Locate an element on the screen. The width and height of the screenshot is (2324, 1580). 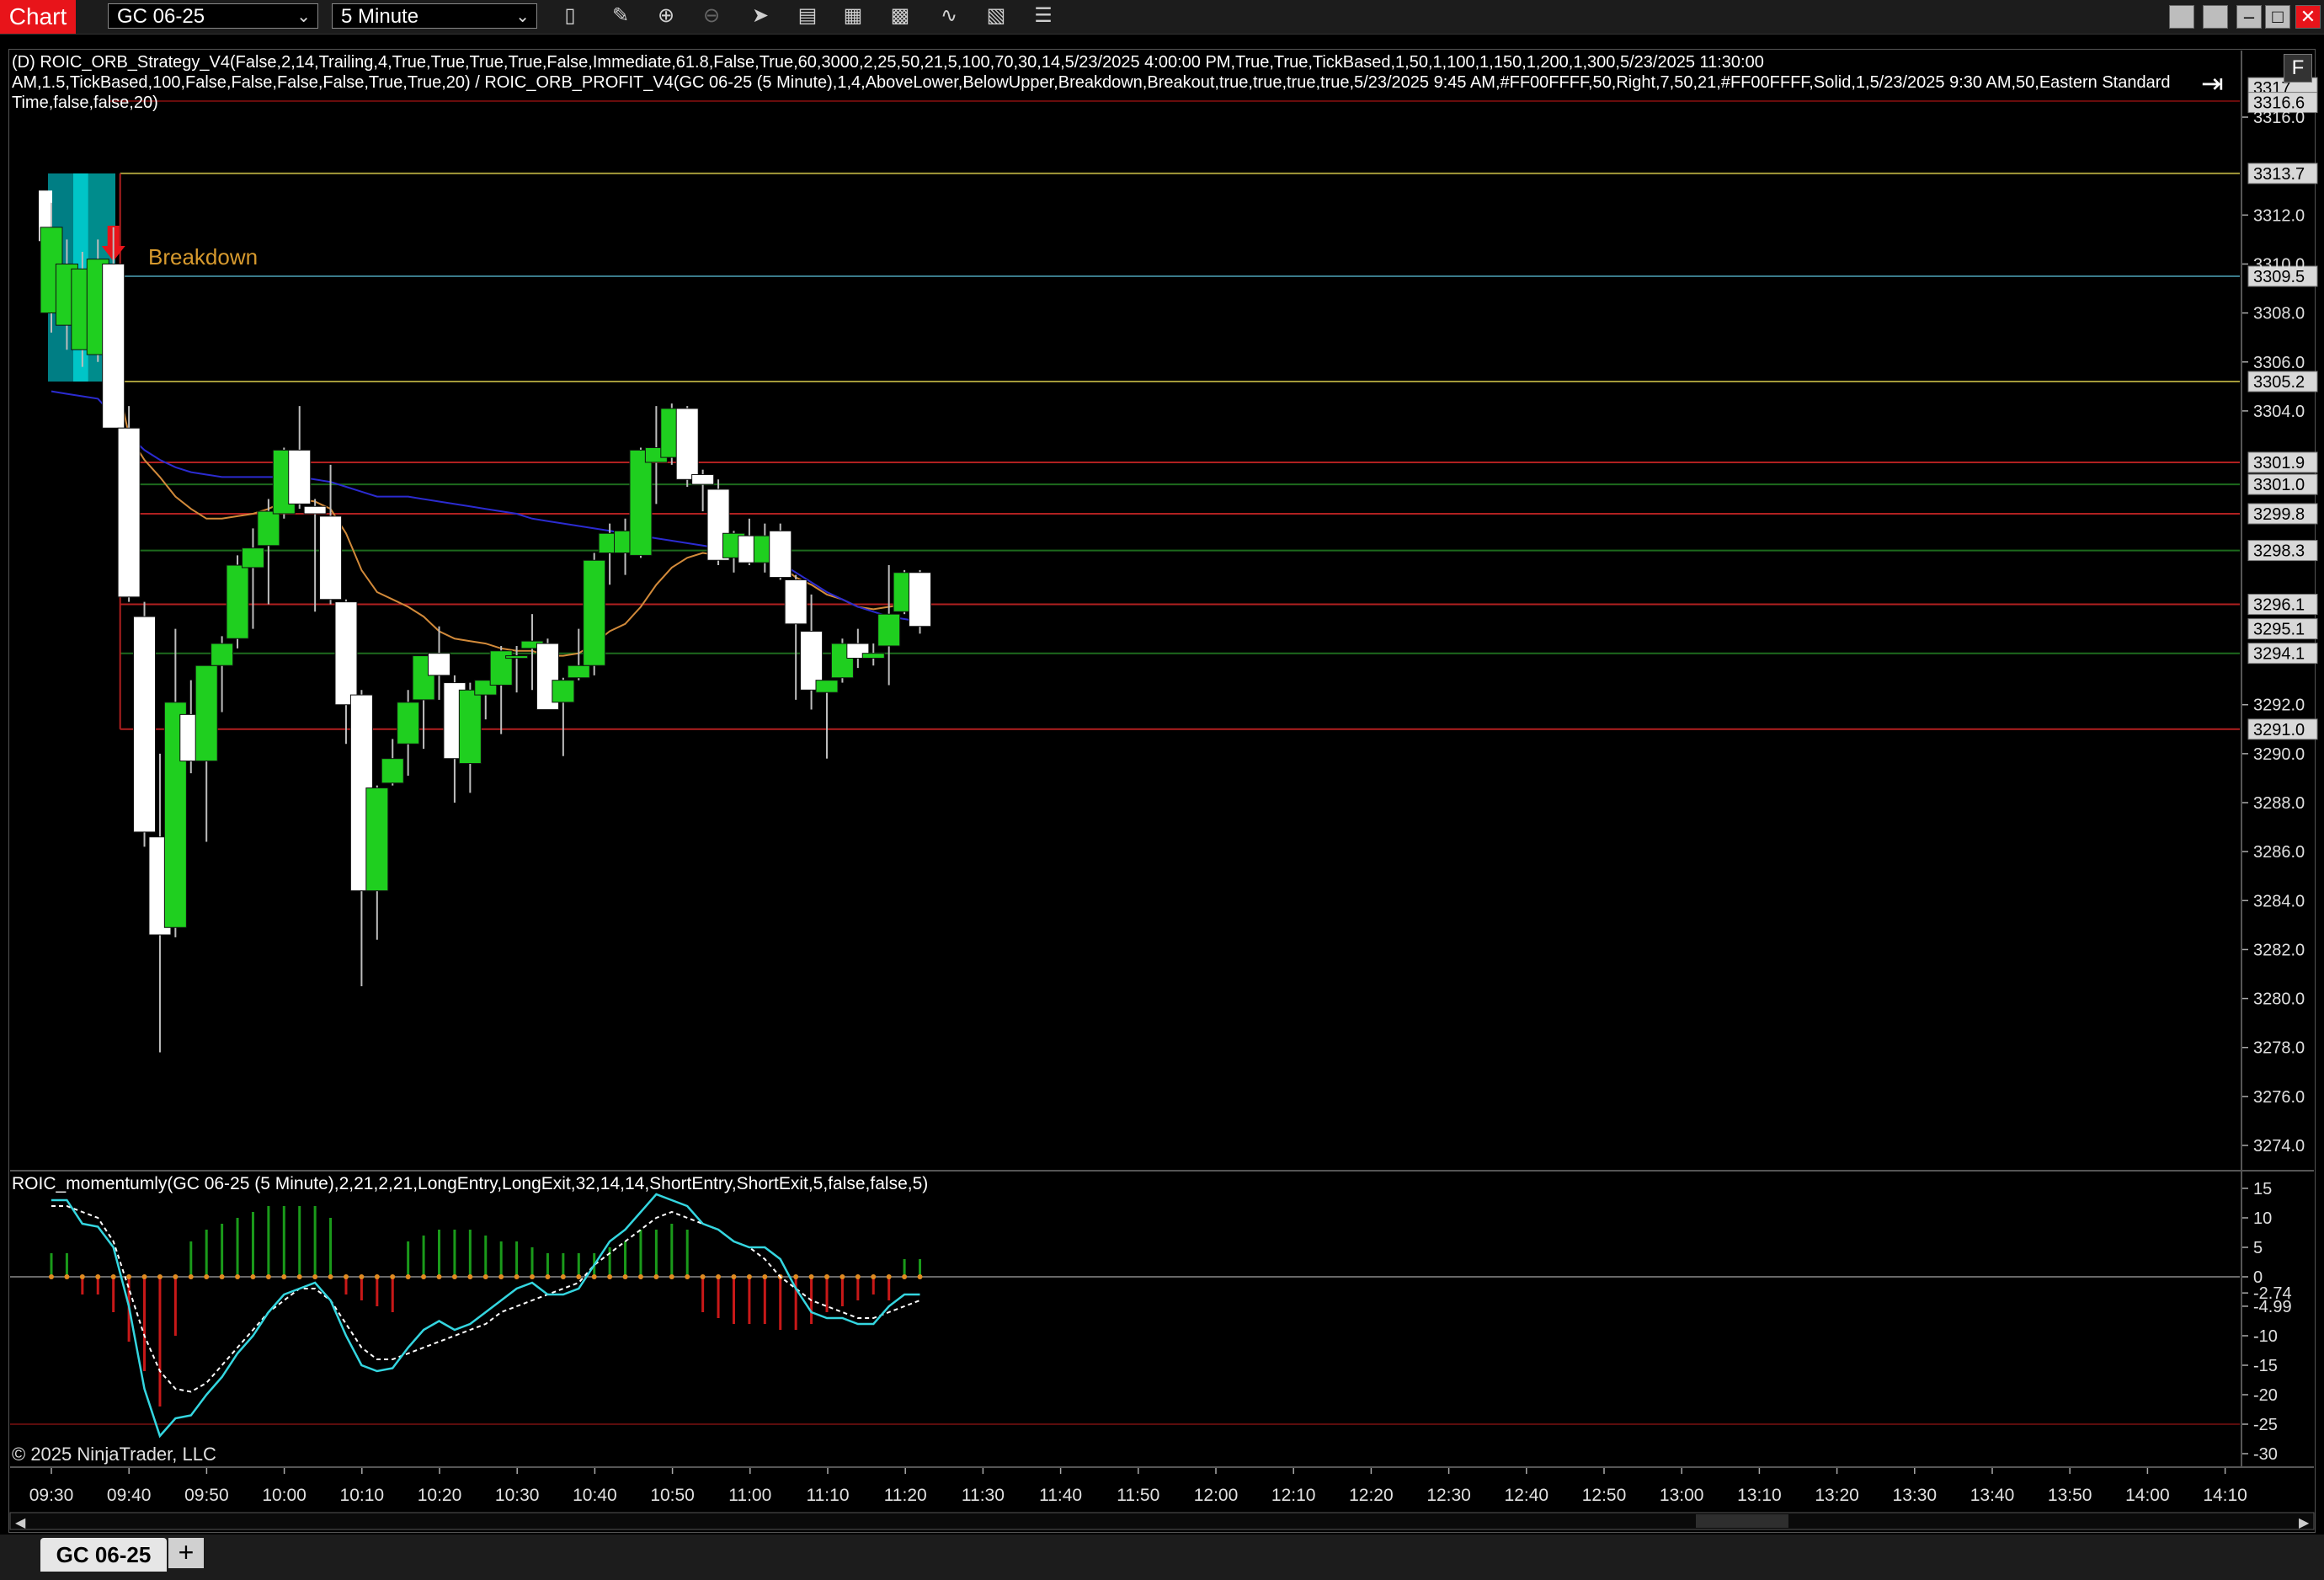
time-tick-label: 10:10 is located at coordinates (362, 1496).